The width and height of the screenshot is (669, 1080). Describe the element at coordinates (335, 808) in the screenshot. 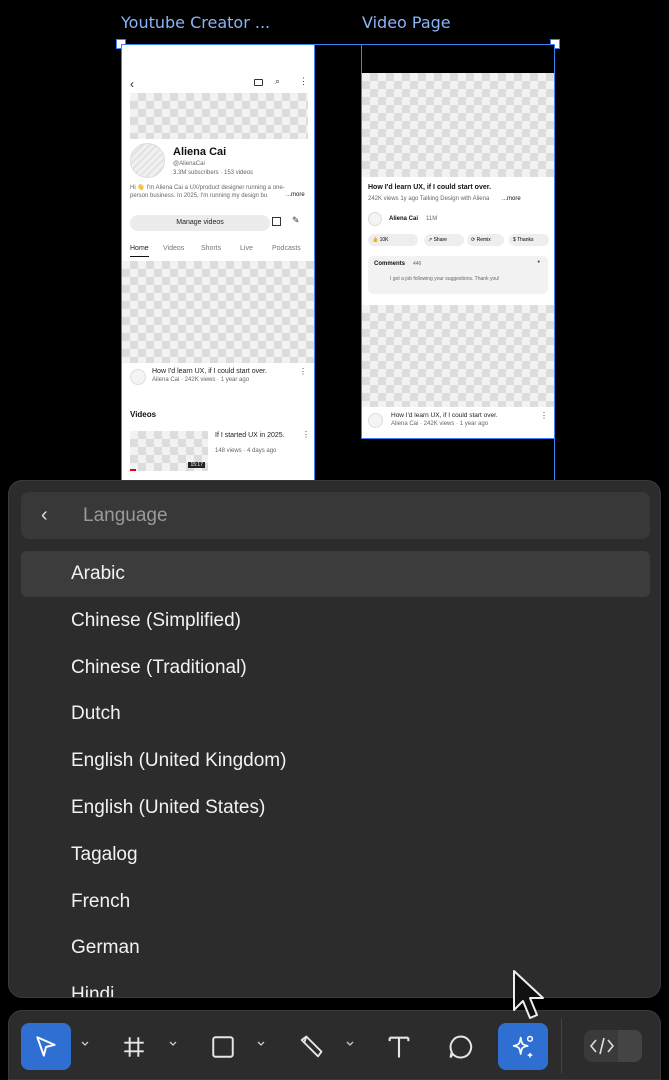

I see `language-option: English (United States)` at that location.